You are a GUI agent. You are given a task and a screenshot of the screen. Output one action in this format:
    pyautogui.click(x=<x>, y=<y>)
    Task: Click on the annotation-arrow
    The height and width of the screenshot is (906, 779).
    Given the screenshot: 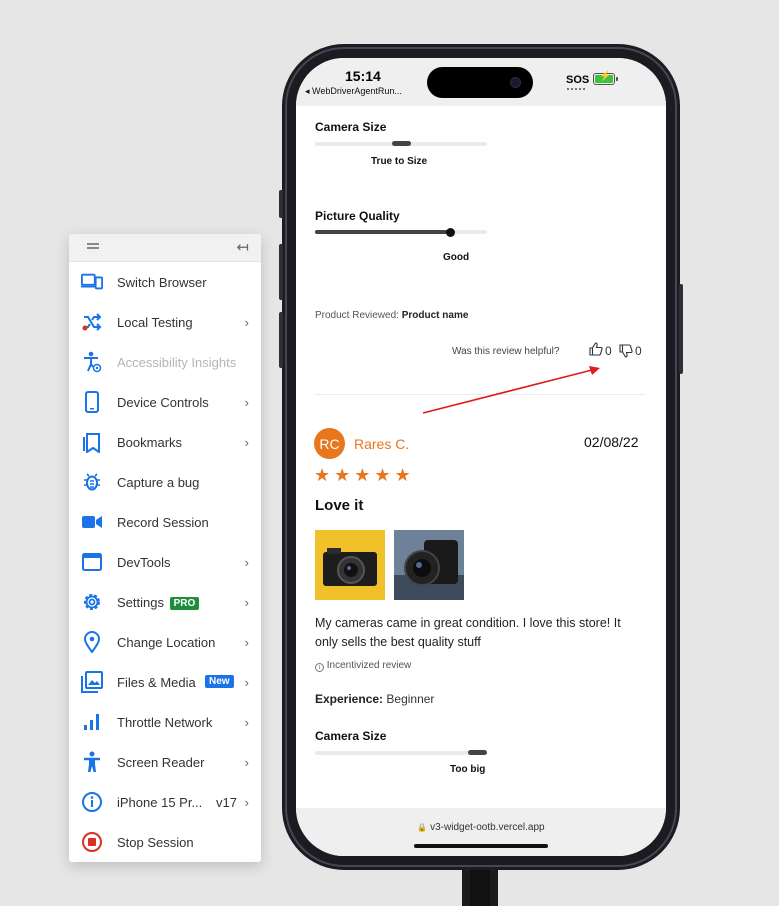 What is the action you would take?
    pyautogui.click(x=511, y=390)
    